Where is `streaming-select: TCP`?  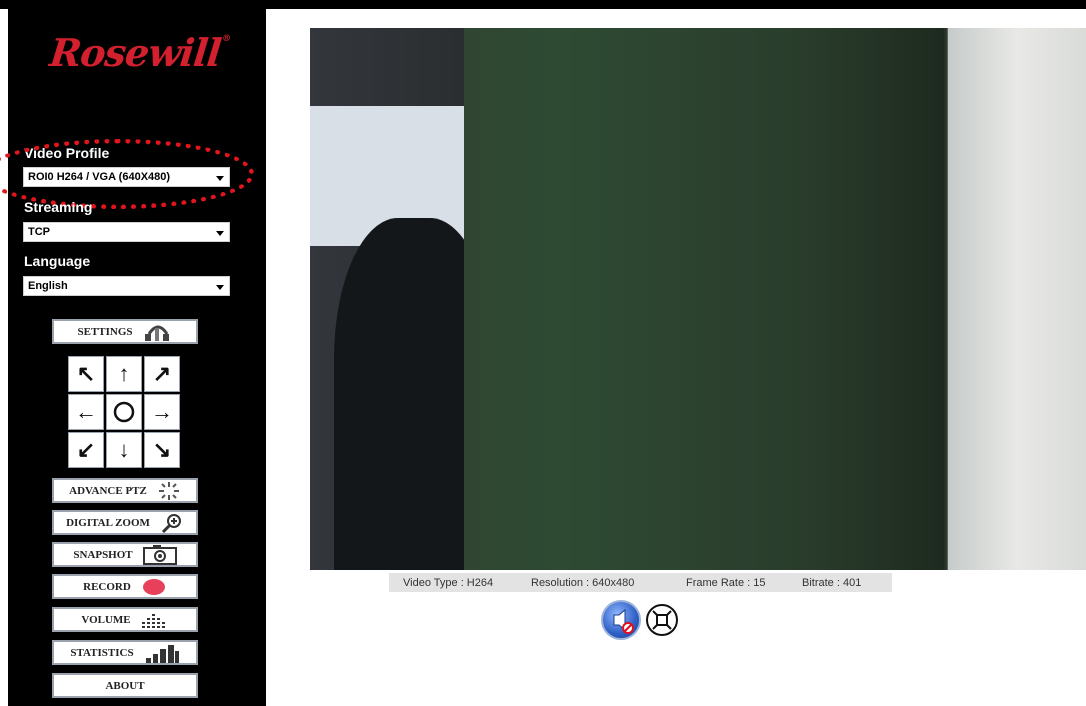 streaming-select: TCP is located at coordinates (126, 232).